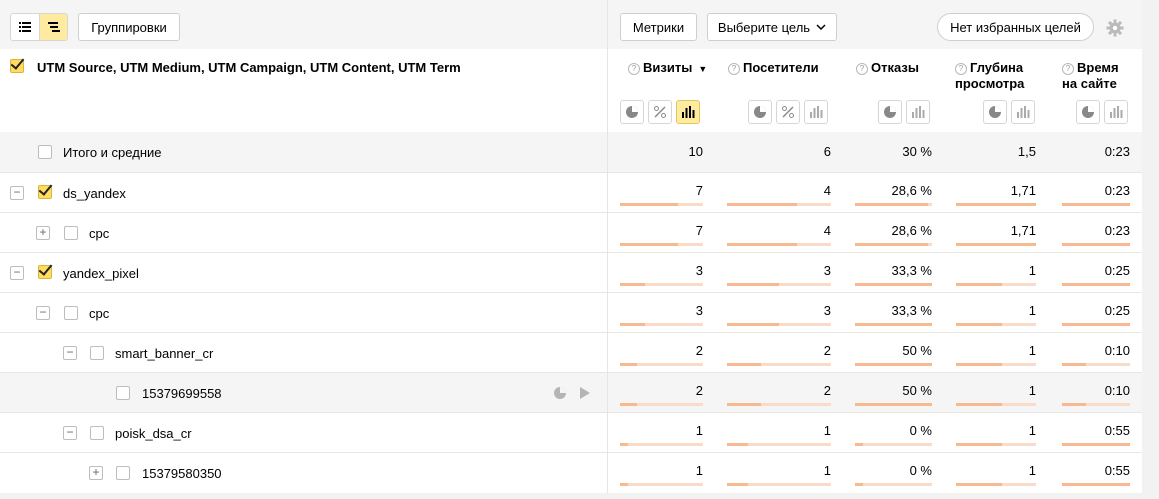 The image size is (1159, 499). I want to click on cell-bounces: 50 %, so click(917, 390).